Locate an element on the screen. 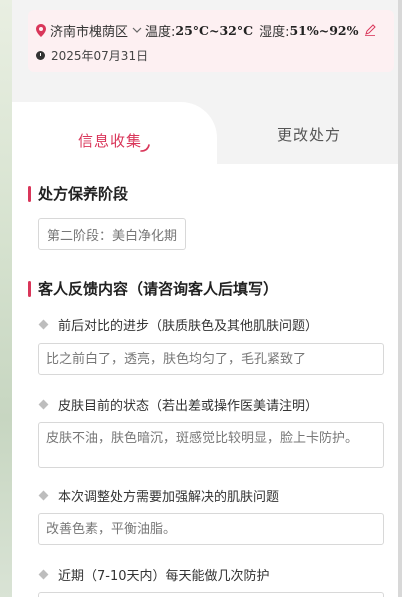  tab-info-collection: 信息收集 is located at coordinates (114, 133).